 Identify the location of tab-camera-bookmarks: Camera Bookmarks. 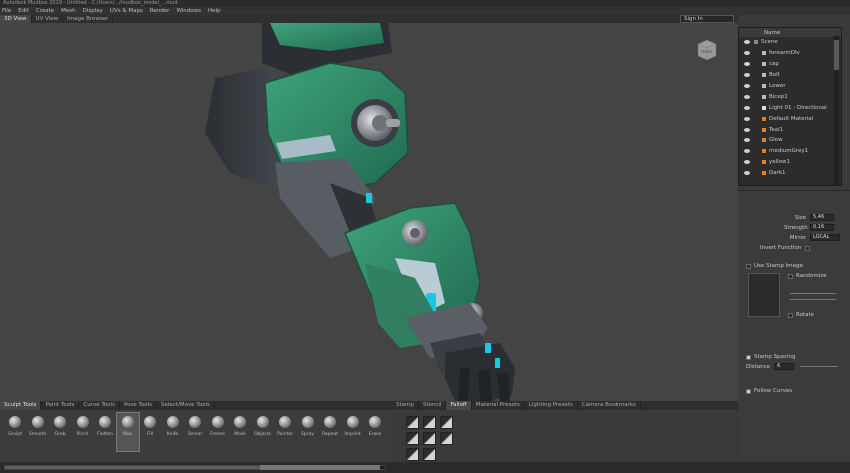
(609, 405).